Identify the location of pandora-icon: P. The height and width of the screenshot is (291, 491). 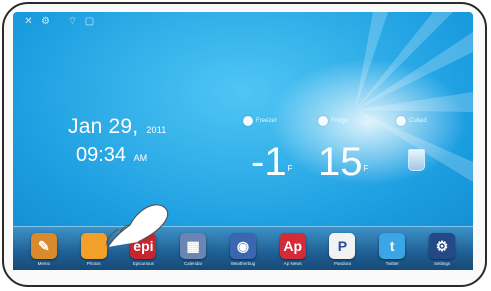
(342, 246).